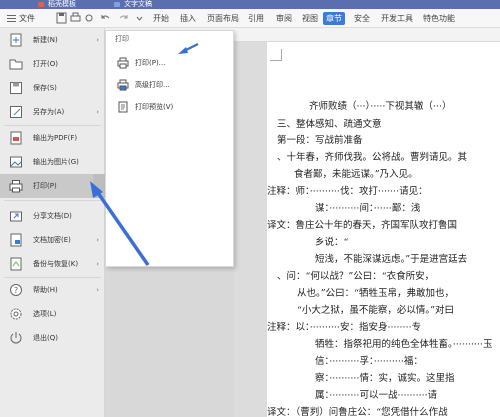  What do you see at coordinates (123, 107) in the screenshot?
I see `print-preview-icon` at bounding box center [123, 107].